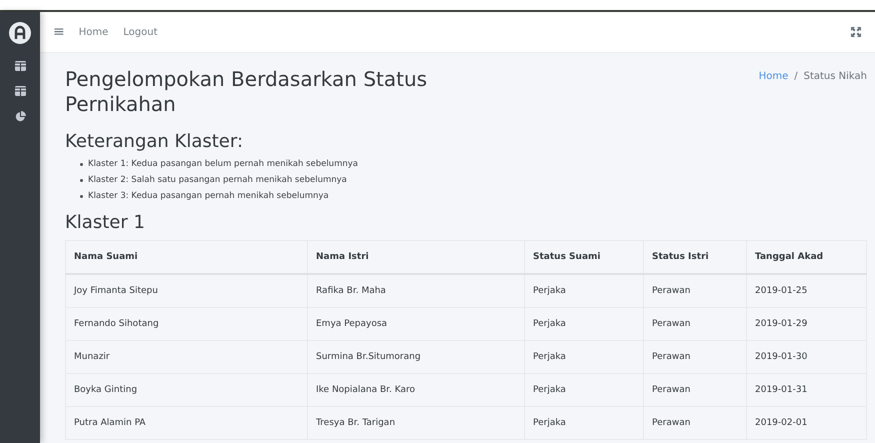  I want to click on table-cell: 2019-01-25, so click(806, 291).